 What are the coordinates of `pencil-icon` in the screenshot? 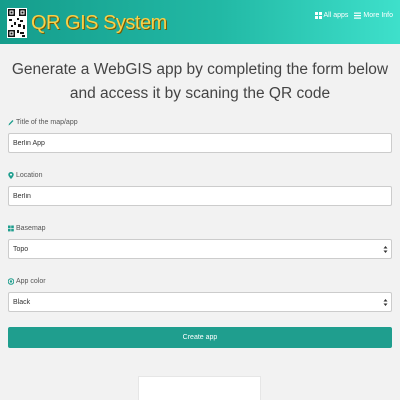 It's located at (11, 122).